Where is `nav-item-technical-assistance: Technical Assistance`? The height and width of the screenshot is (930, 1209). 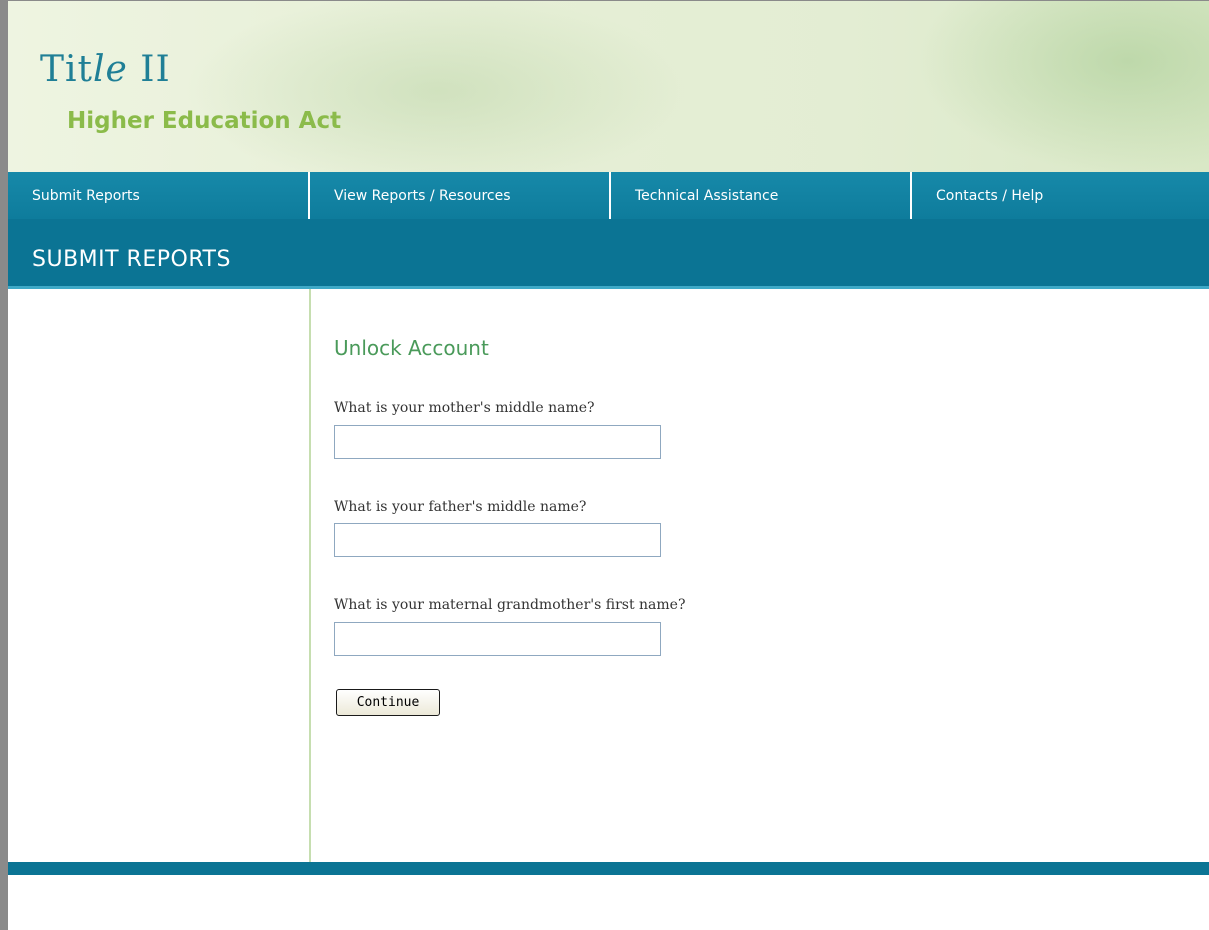 nav-item-technical-assistance: Technical Assistance is located at coordinates (761, 195).